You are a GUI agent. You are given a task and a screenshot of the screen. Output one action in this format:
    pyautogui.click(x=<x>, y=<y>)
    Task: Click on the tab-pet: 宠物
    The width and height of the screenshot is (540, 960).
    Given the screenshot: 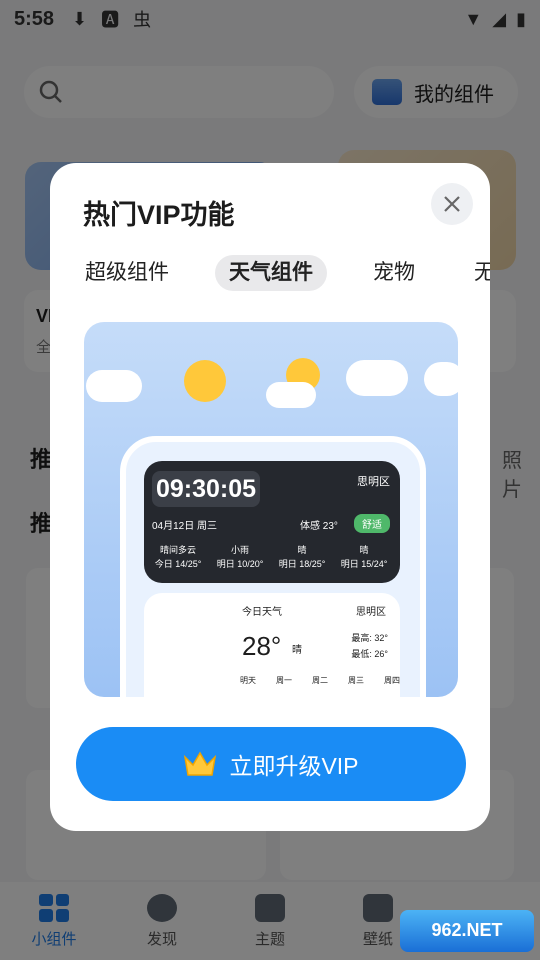 What is the action you would take?
    pyautogui.click(x=394, y=273)
    